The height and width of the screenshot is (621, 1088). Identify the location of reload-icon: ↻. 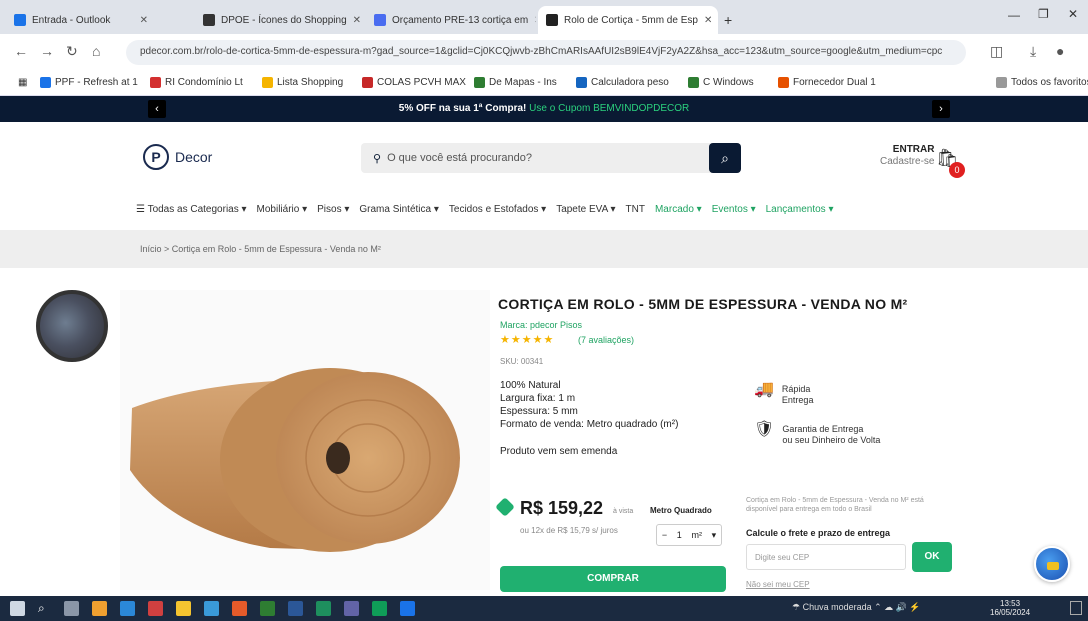
(72, 51).